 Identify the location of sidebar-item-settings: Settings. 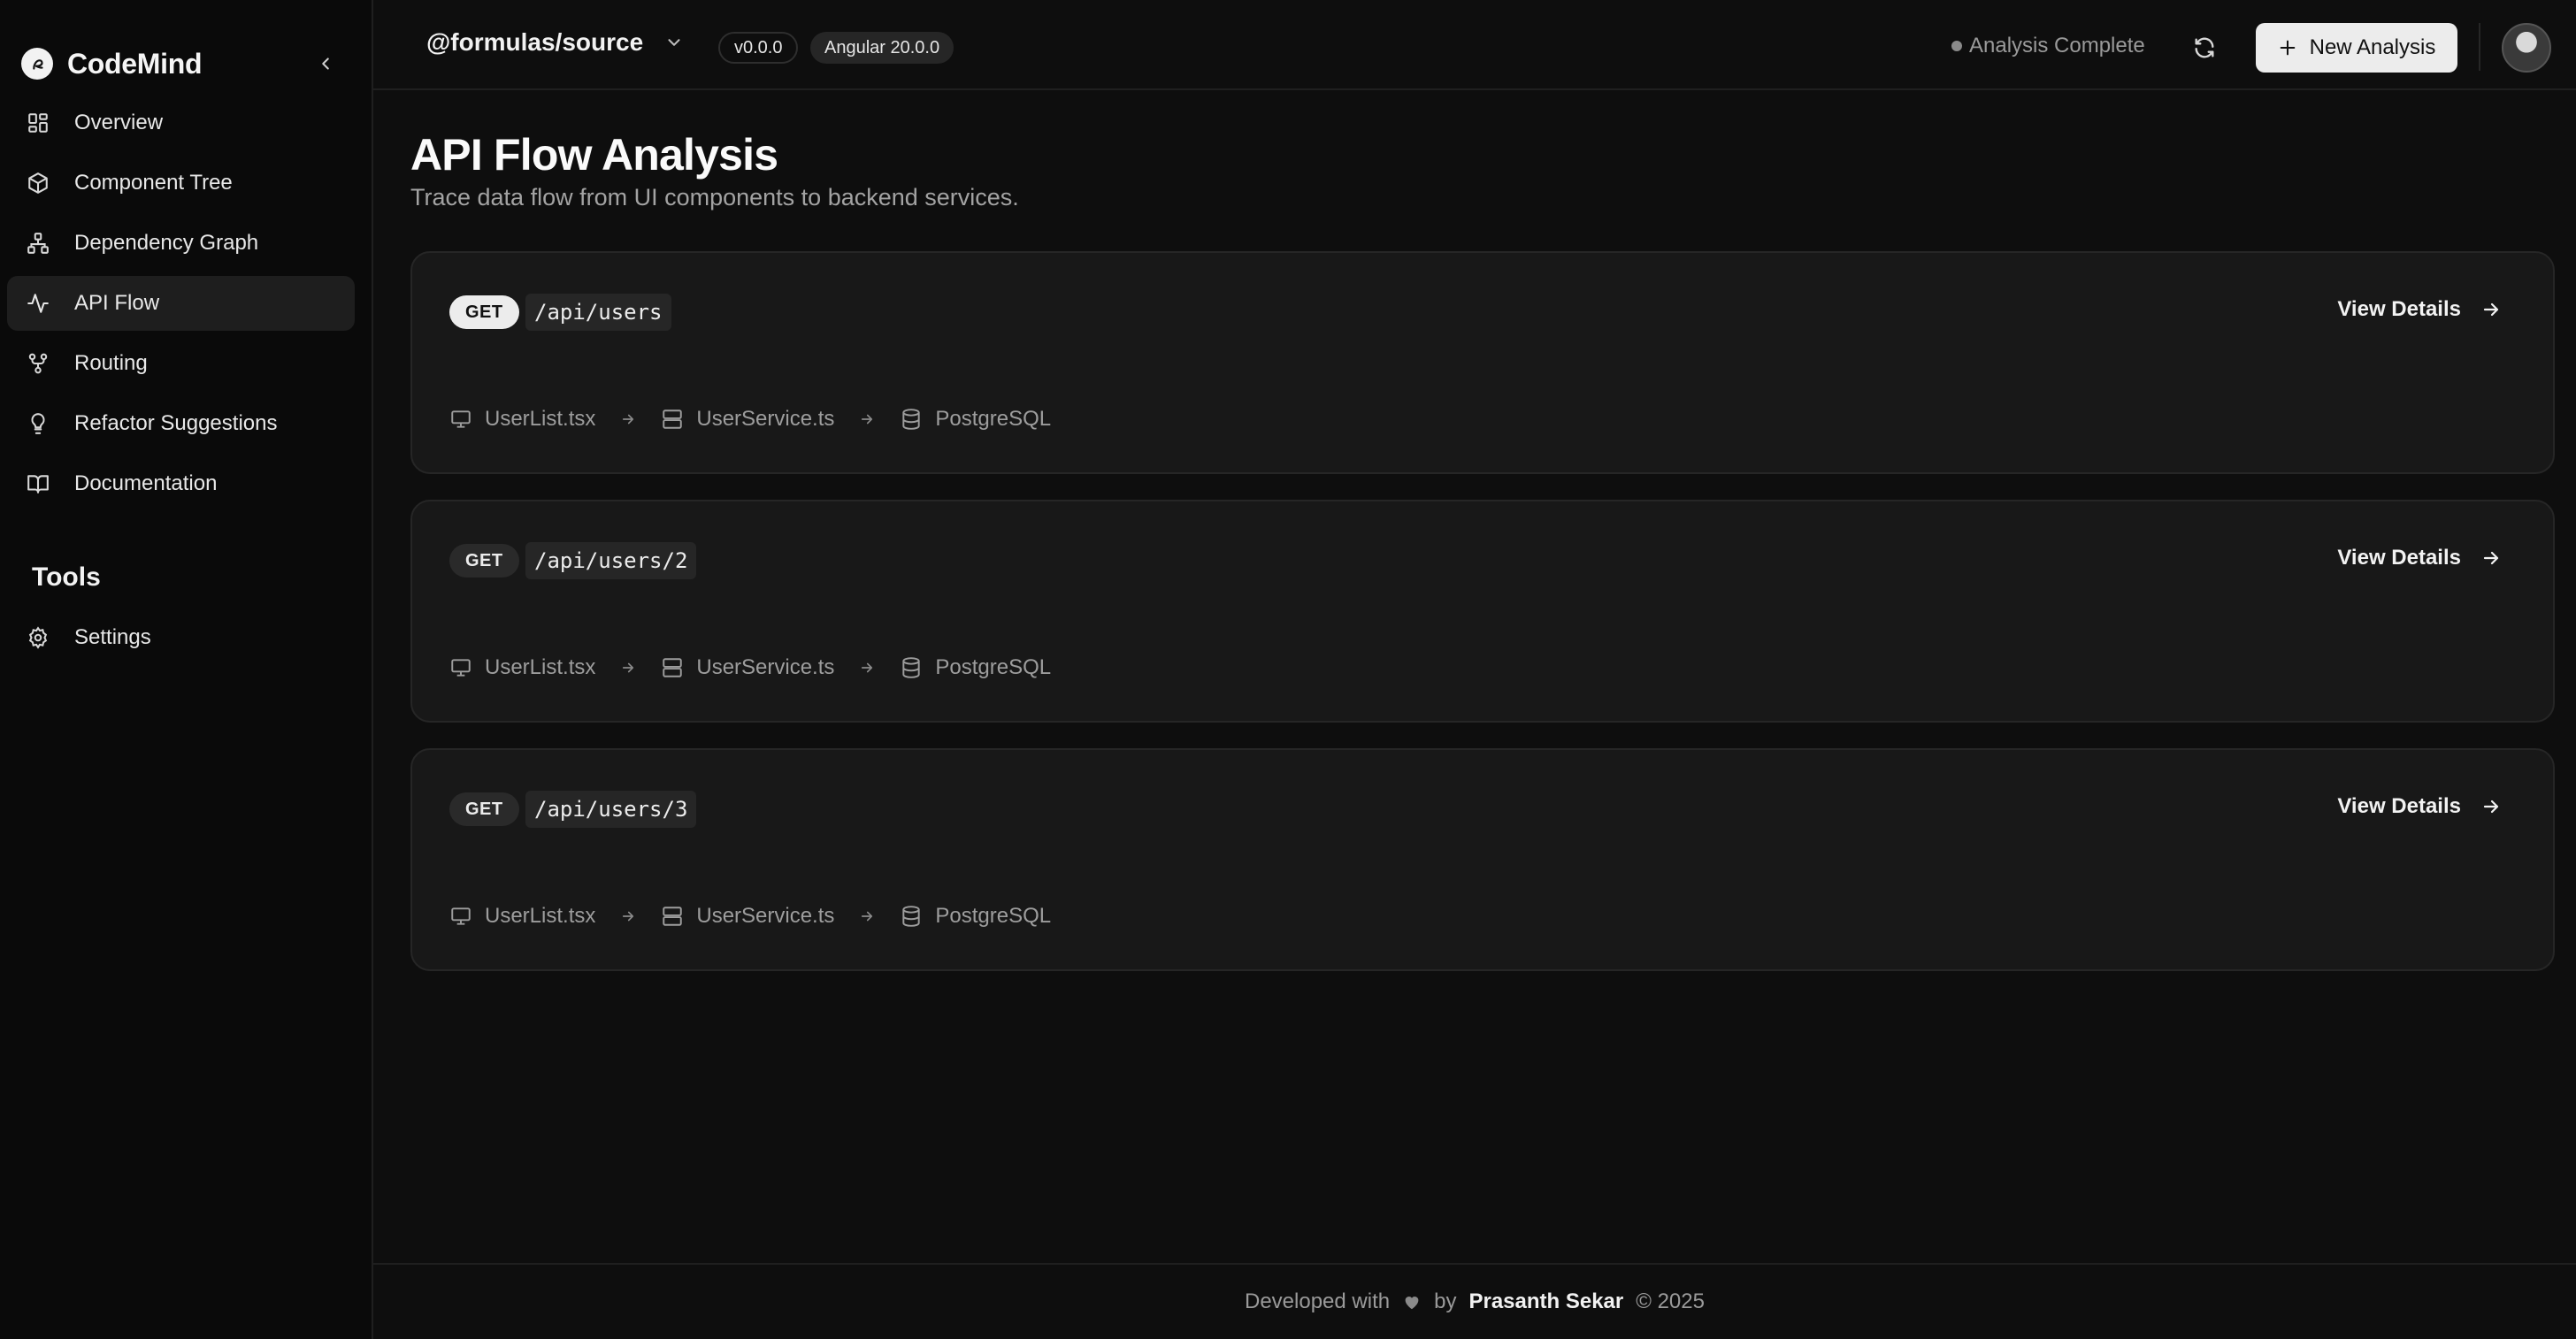
(181, 637).